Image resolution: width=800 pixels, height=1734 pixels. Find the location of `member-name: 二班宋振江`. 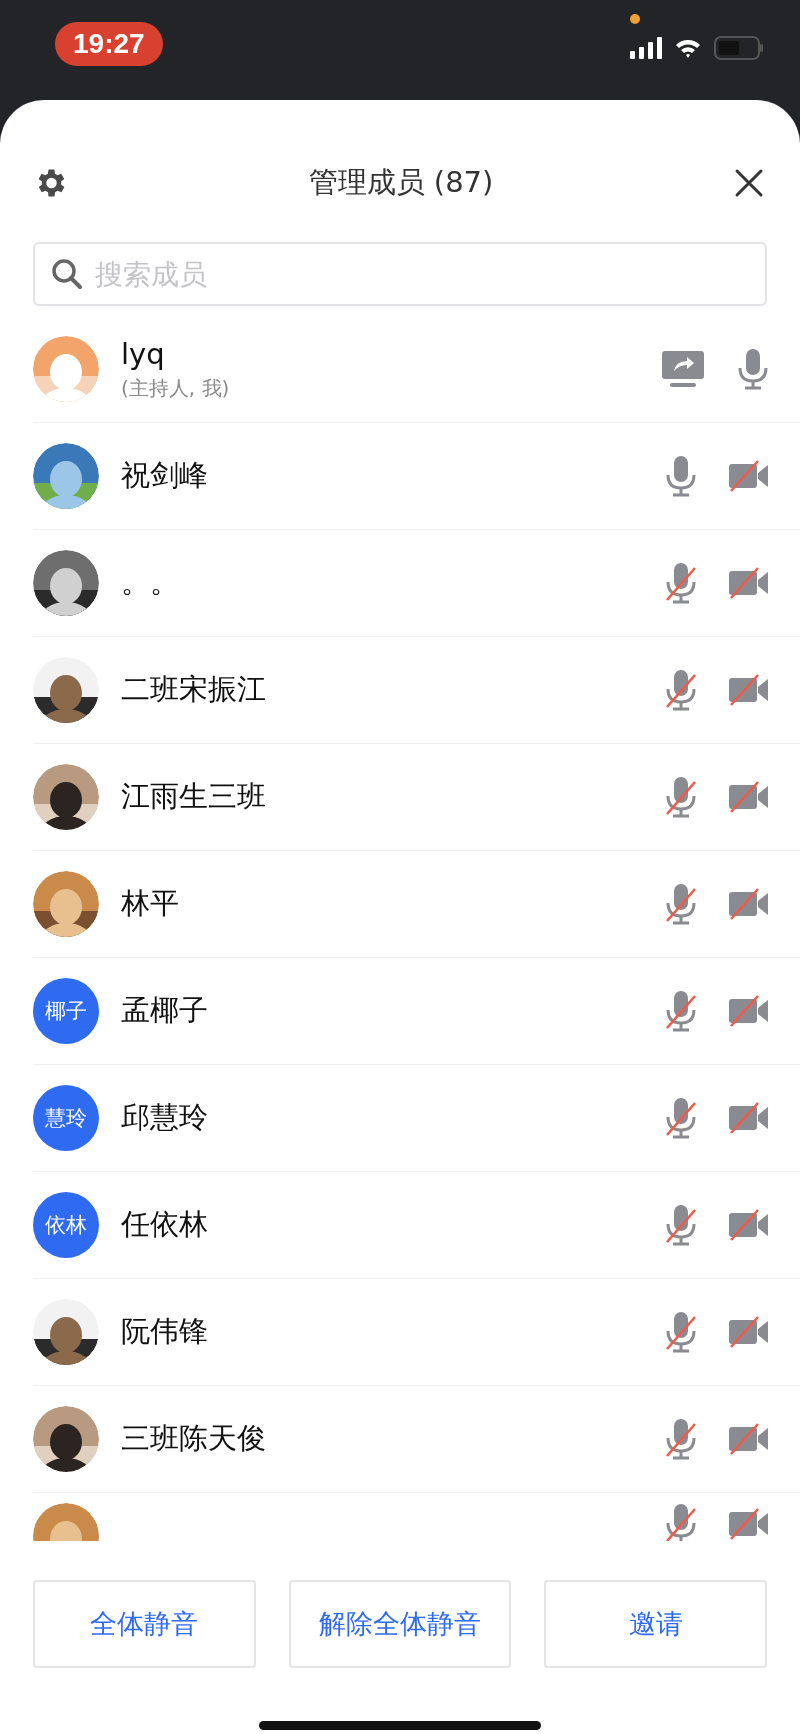

member-name: 二班宋振江 is located at coordinates (194, 689).